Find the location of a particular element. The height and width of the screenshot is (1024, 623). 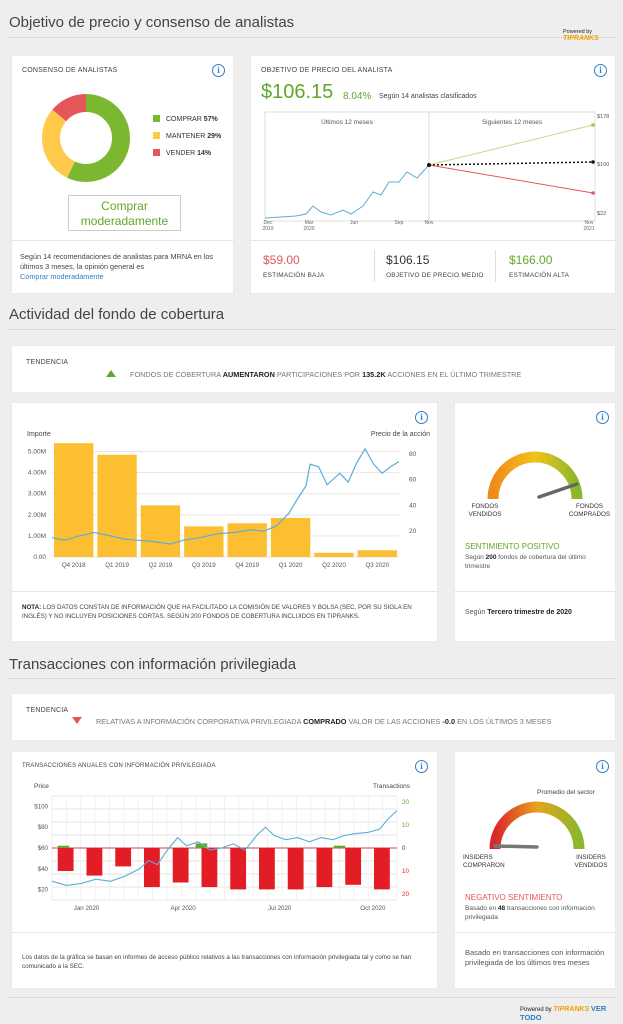

y-tick-label: 0.00 is located at coordinates (39, 557).